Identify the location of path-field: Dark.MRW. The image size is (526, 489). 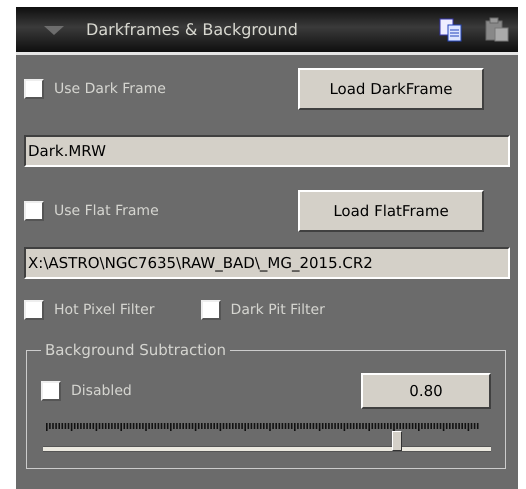
(267, 151).